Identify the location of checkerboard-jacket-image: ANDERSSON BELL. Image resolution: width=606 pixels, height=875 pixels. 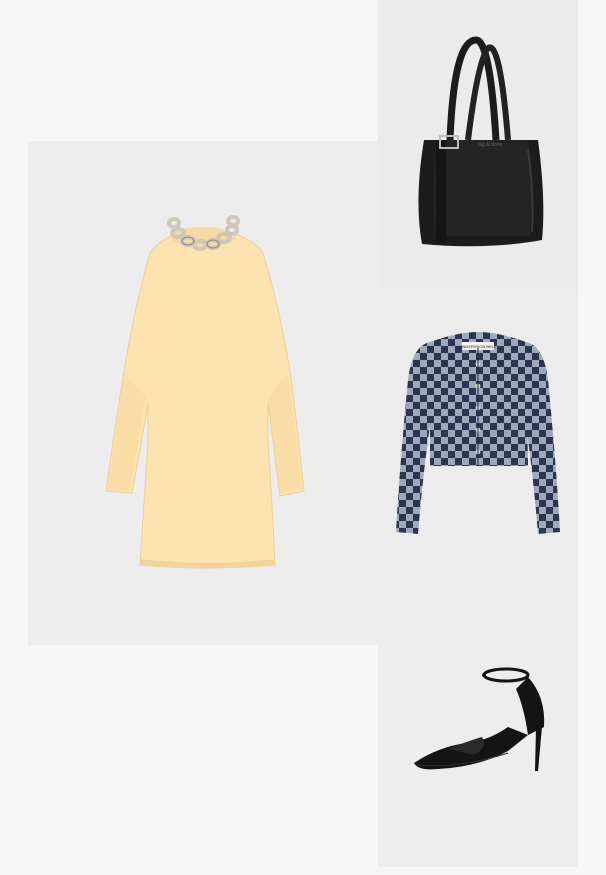
(478, 433).